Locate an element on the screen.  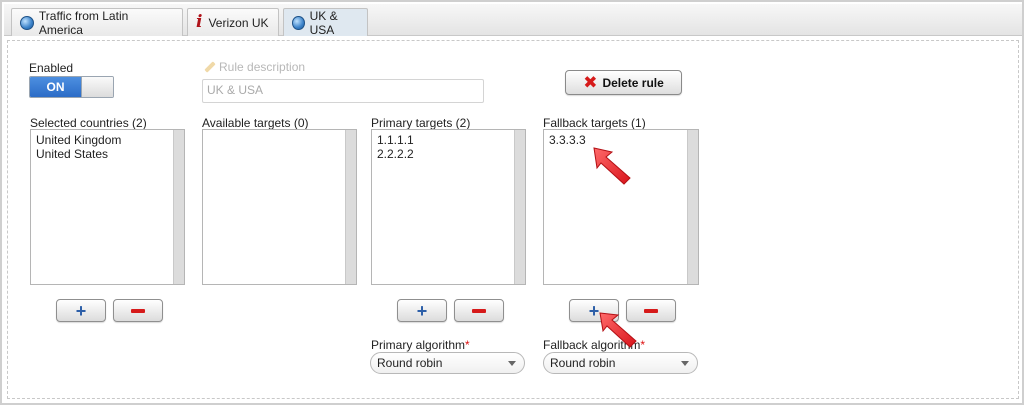
fallback-algorithm-value: Round robin is located at coordinates (583, 363).